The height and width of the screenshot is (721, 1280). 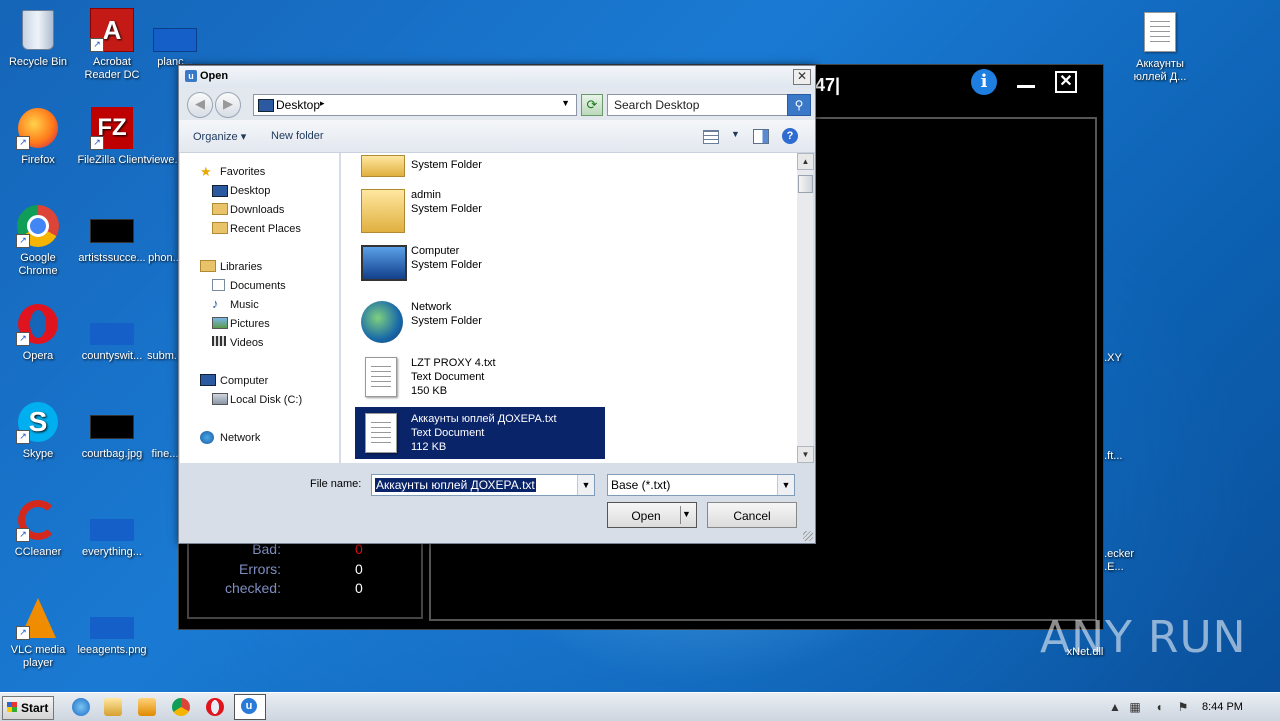 I want to click on taskbar-app-active: u, so click(x=250, y=707).